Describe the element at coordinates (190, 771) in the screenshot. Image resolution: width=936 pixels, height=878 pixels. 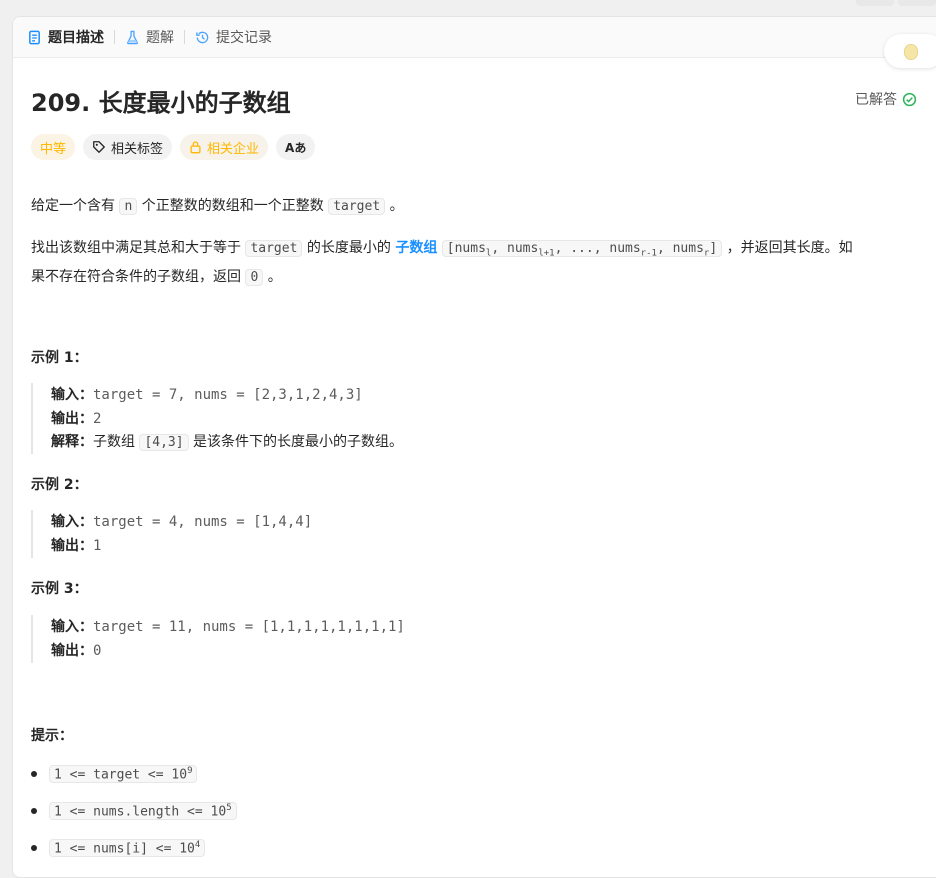
I see `constraint-exponent: 9` at that location.